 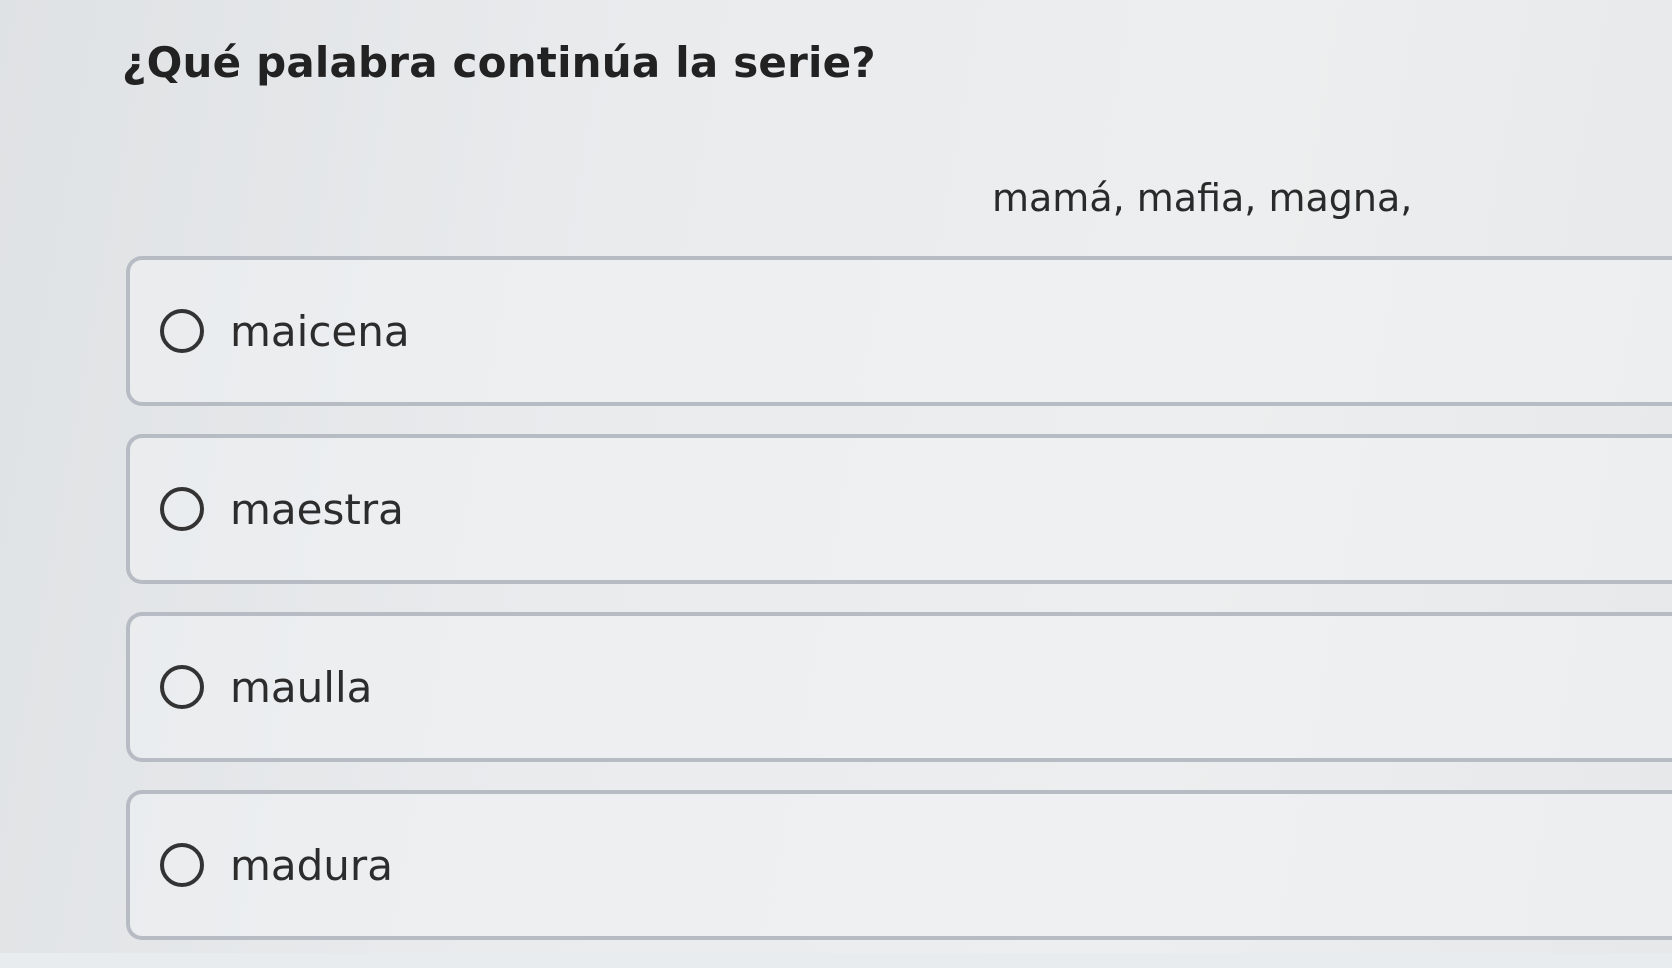 What do you see at coordinates (1202, 198) in the screenshot?
I see `word-series: mamá, mafia, magna,` at bounding box center [1202, 198].